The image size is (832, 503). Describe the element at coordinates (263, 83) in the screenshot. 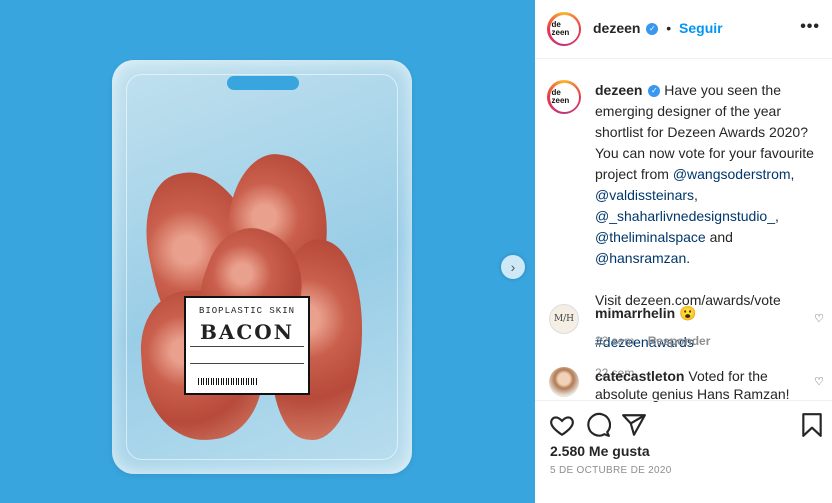

I see `hang-hole` at that location.